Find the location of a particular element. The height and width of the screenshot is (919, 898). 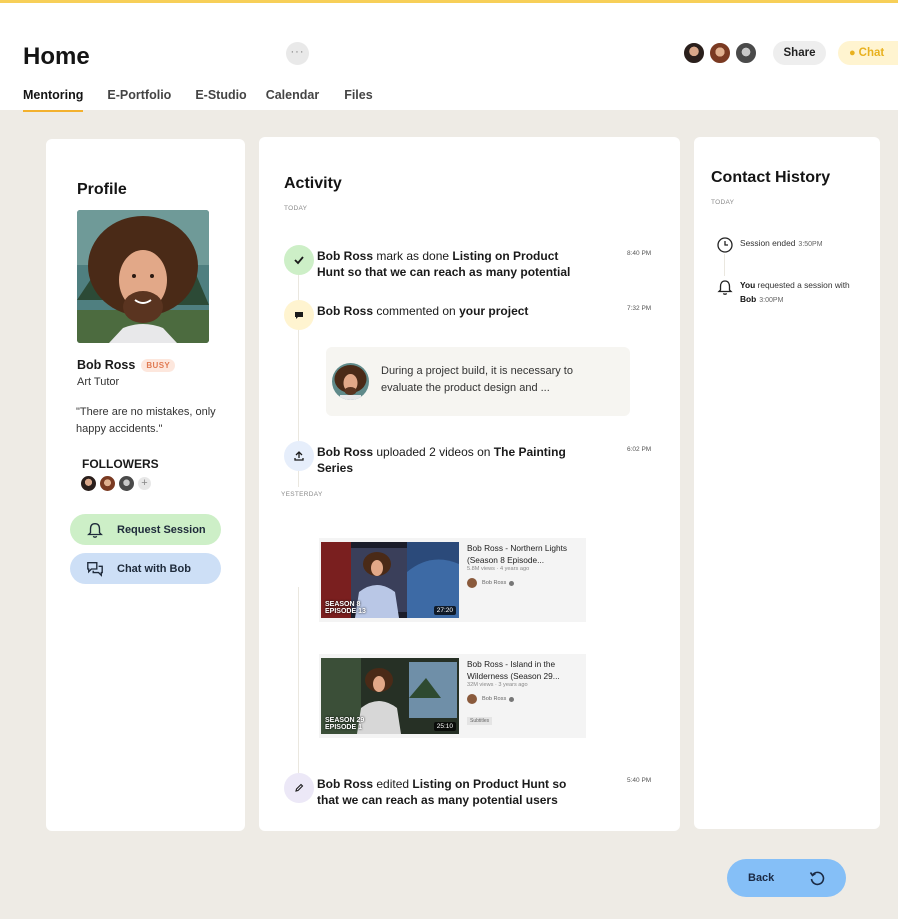

contact-history-item: You requested a session with Bob 3:00PM is located at coordinates (787, 293).